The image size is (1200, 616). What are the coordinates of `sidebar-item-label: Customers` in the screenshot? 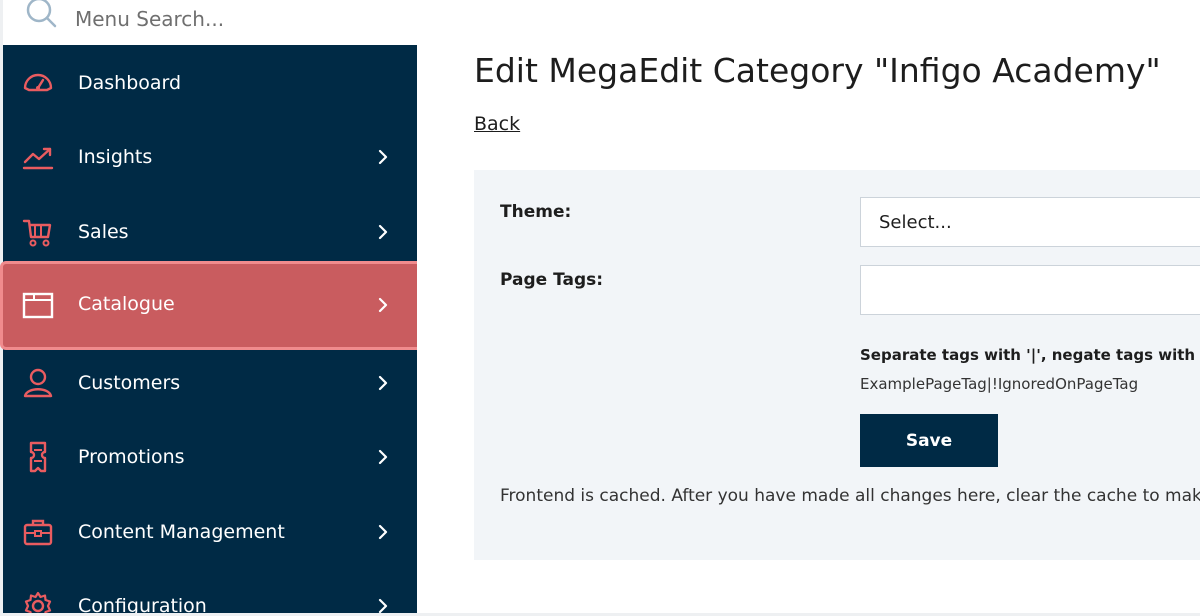 It's located at (129, 383).